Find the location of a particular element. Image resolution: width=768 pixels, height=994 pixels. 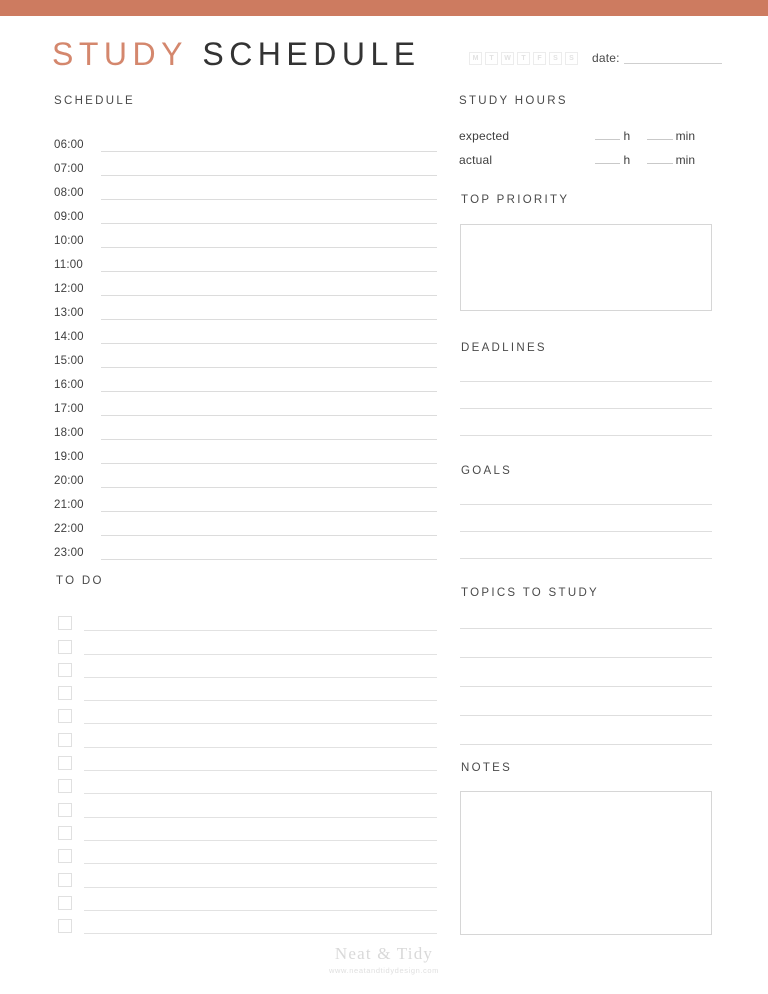

schedule-time-label: 22:00 is located at coordinates (69, 529).